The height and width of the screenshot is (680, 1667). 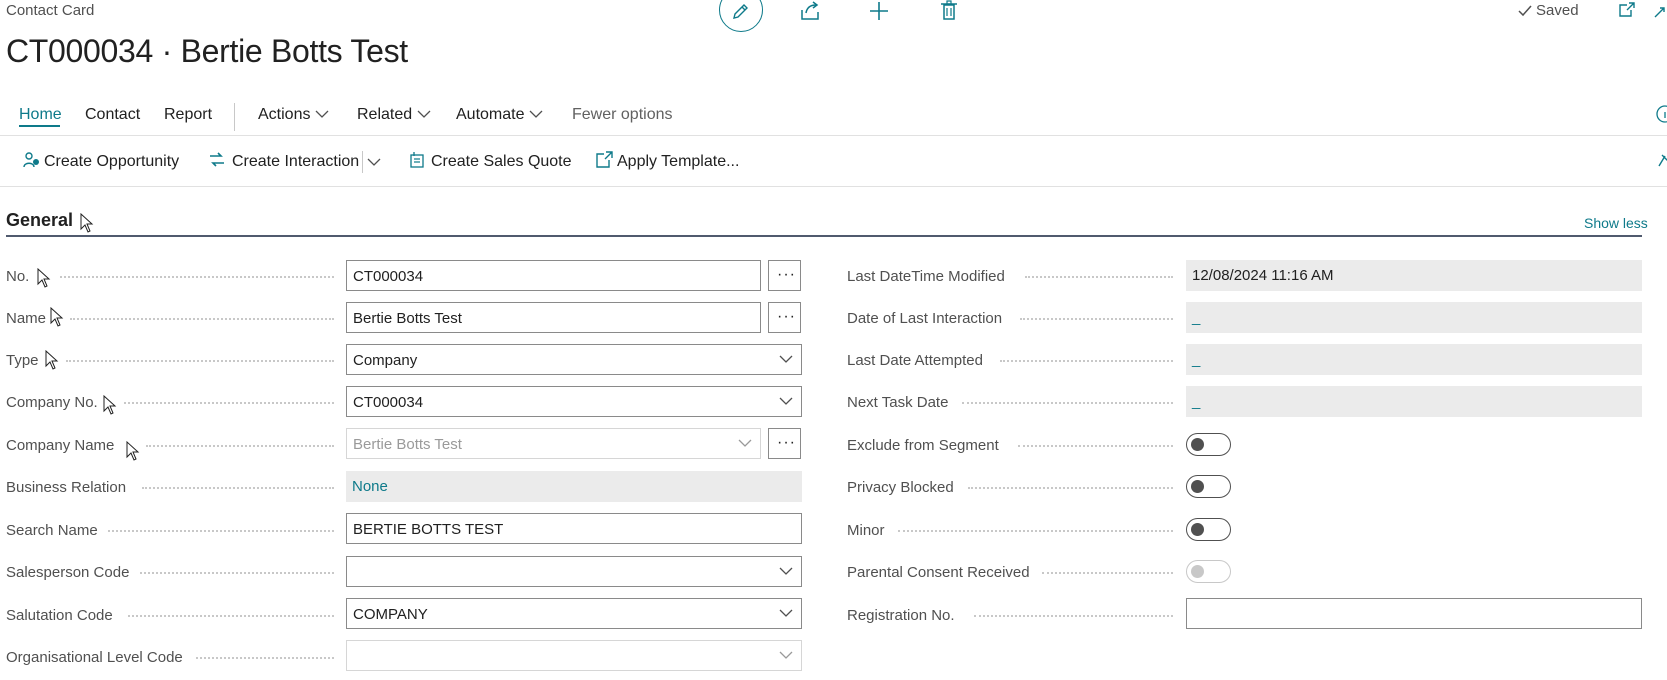 What do you see at coordinates (574, 486) in the screenshot?
I see `business-relation-link: None` at bounding box center [574, 486].